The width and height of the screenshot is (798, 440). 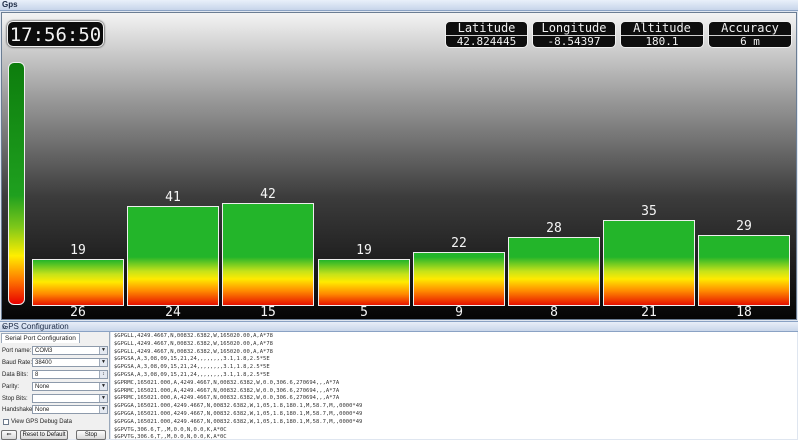 I want to click on port-name-label: Port name:, so click(x=17, y=351).